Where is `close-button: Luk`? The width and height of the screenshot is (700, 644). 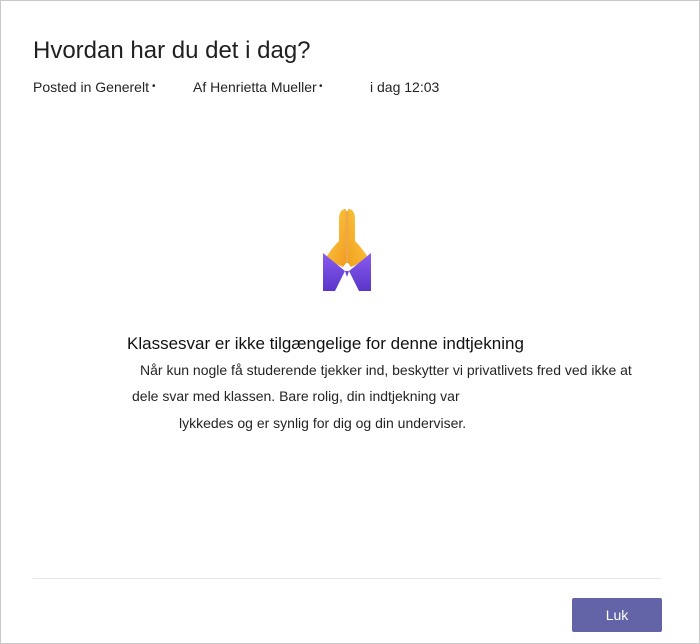 close-button: Luk is located at coordinates (617, 615).